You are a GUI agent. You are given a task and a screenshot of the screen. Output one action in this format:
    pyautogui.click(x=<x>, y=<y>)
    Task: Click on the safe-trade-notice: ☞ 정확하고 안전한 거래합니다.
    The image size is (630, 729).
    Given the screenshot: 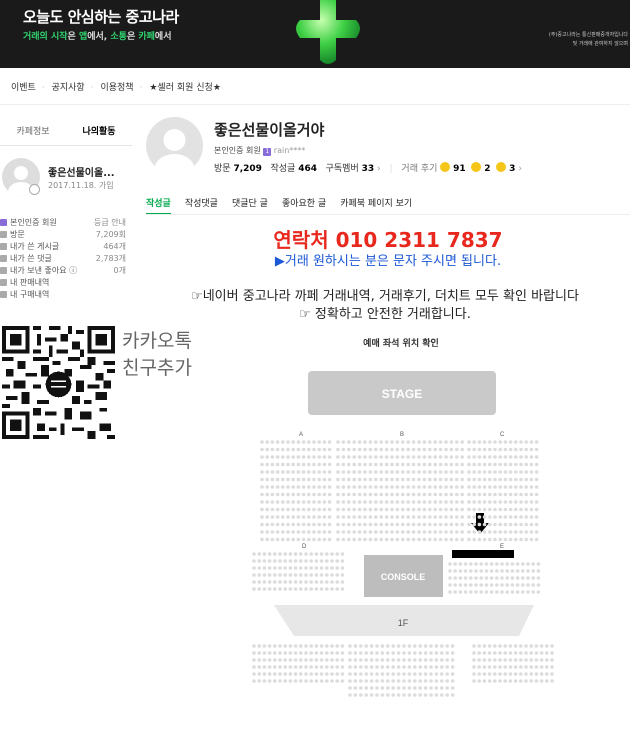 What is the action you would take?
    pyautogui.click(x=385, y=314)
    